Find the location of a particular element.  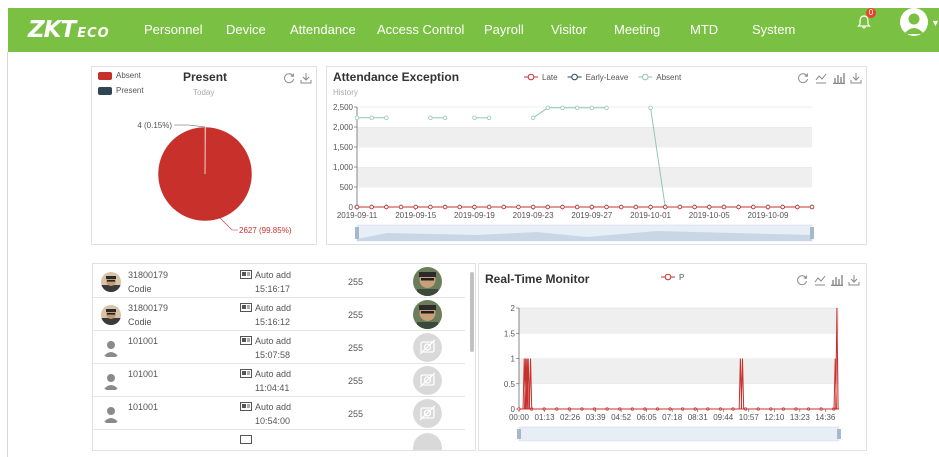

refresh-icon is located at coordinates (289, 78).